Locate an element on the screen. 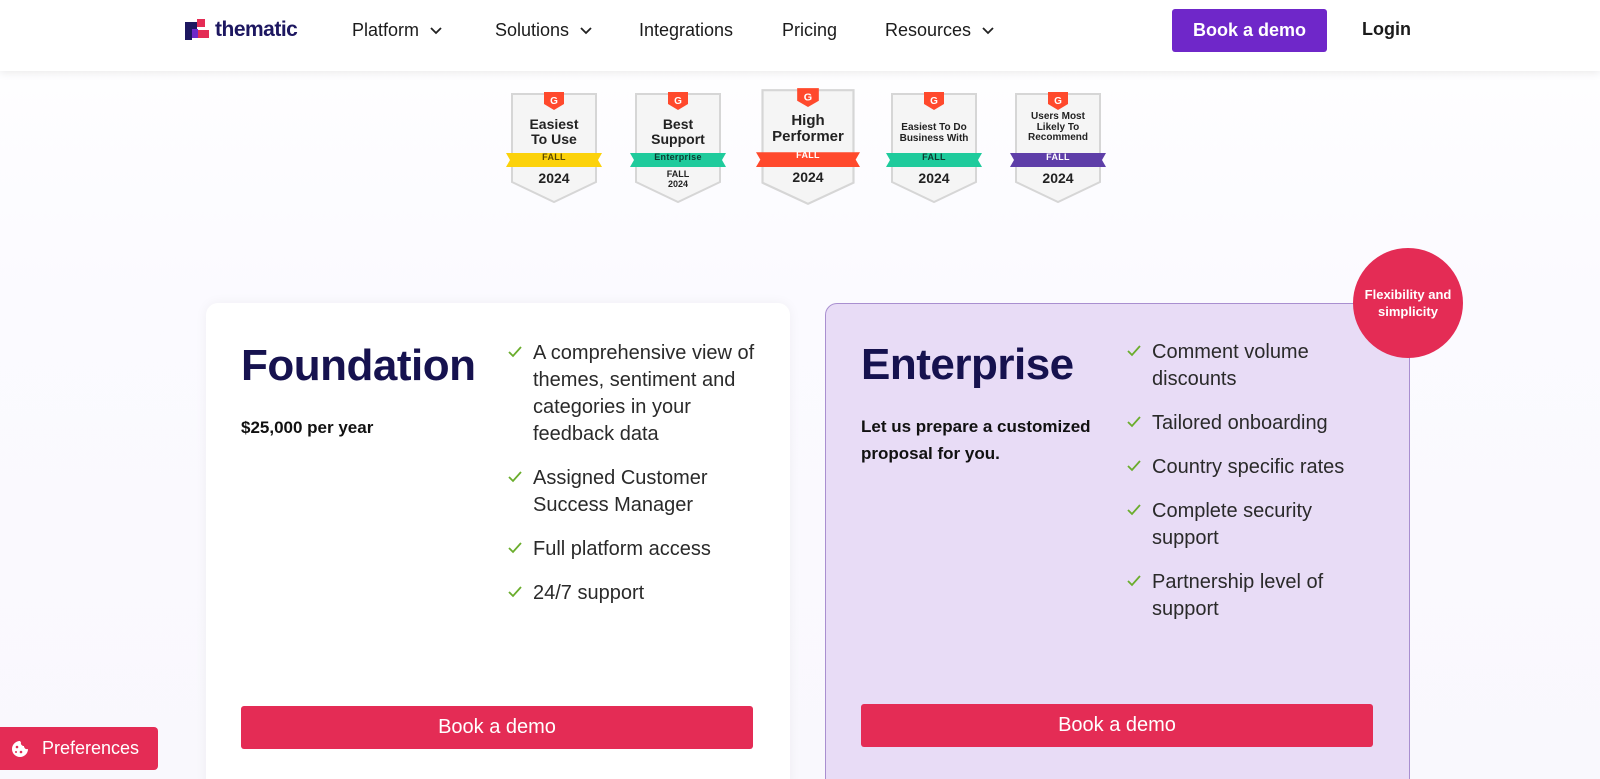 This screenshot has width=1600, height=779. book-demo-header-button: Book a demo is located at coordinates (1249, 30).